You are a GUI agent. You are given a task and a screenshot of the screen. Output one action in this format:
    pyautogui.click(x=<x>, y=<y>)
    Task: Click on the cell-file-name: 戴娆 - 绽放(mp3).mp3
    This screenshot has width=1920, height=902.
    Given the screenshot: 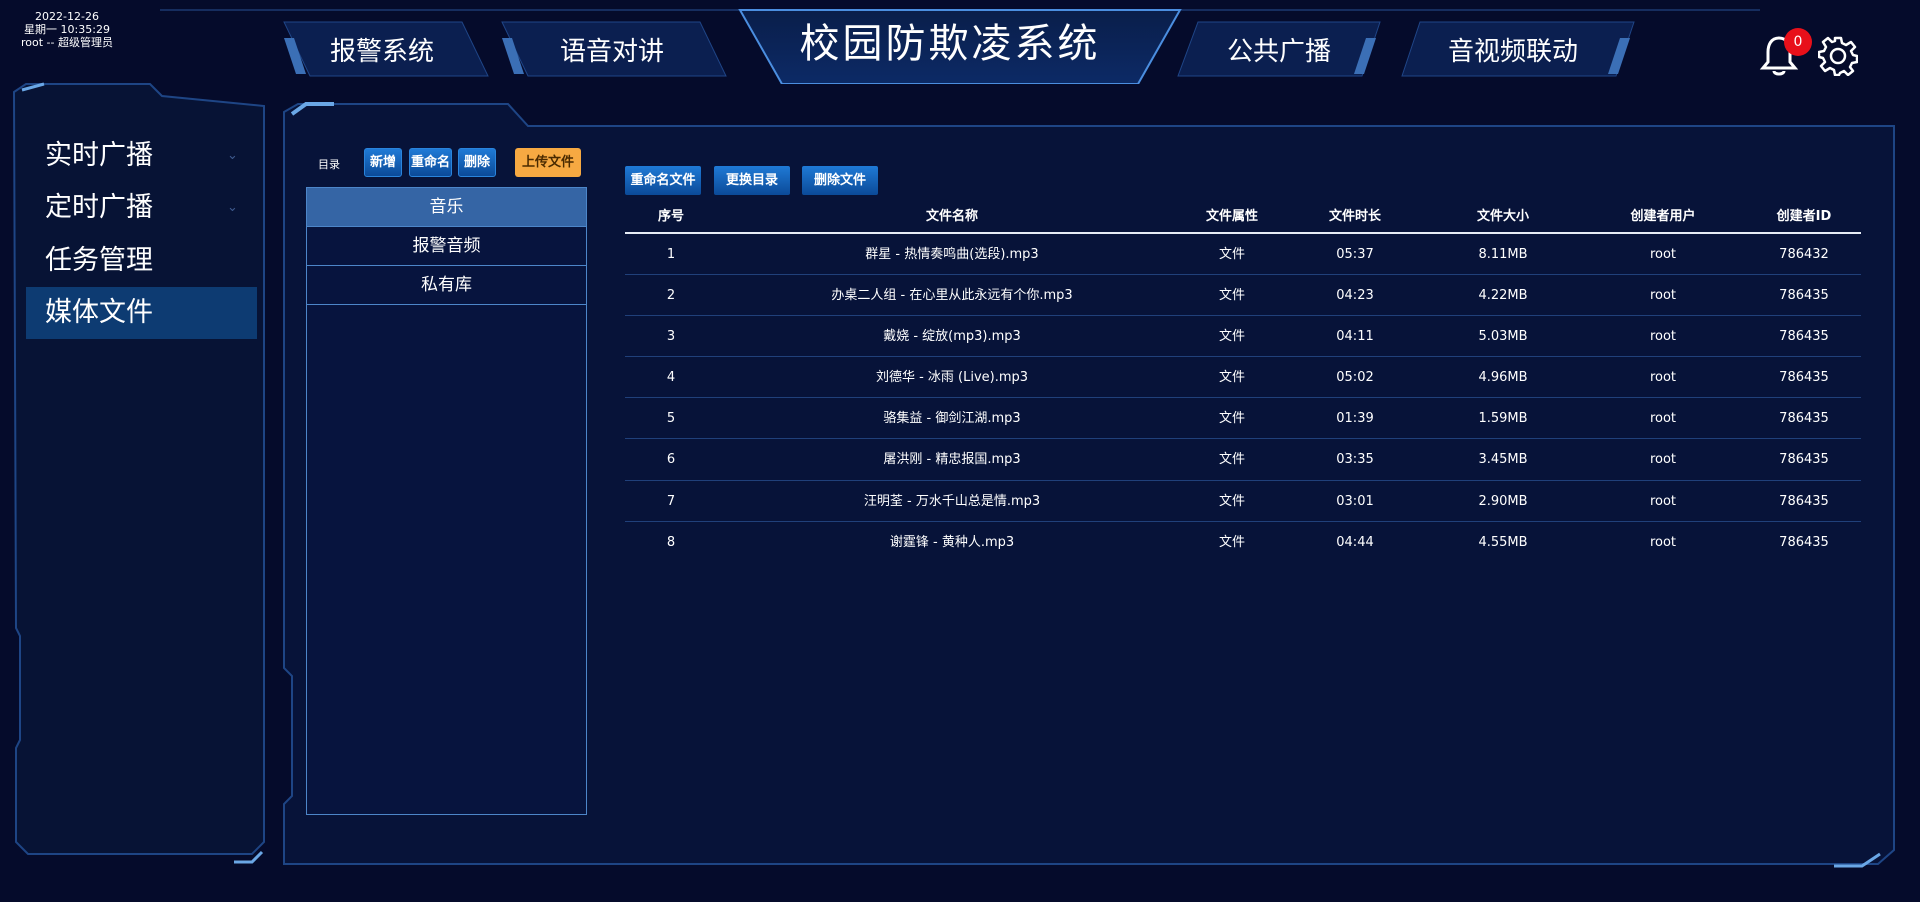 What is the action you would take?
    pyautogui.click(x=952, y=337)
    